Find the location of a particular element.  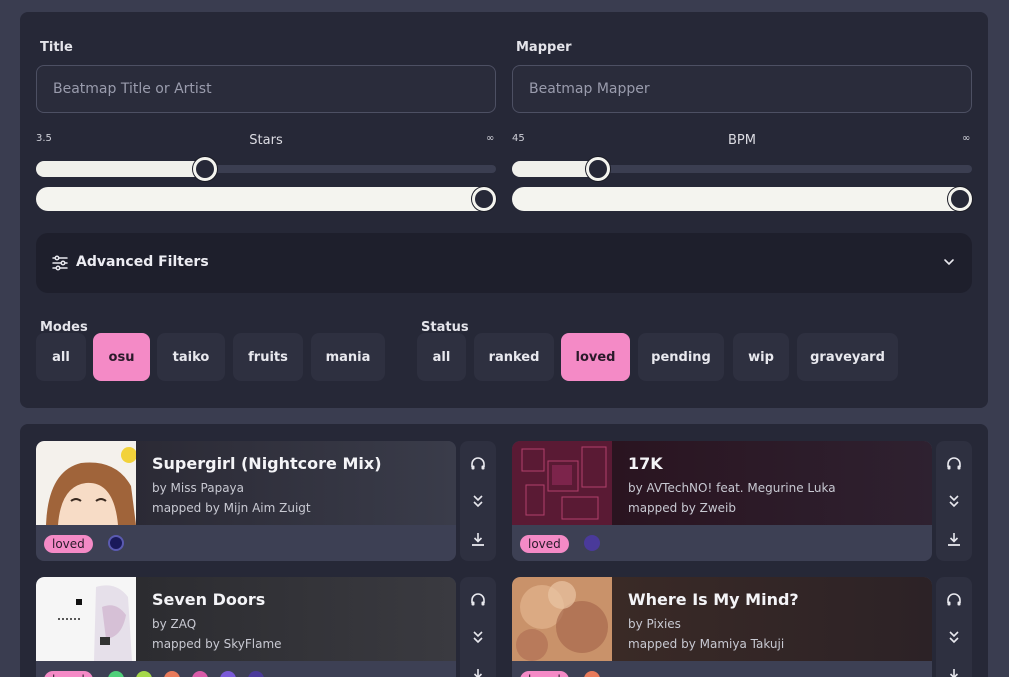

stars-label: Stars is located at coordinates (266, 140).